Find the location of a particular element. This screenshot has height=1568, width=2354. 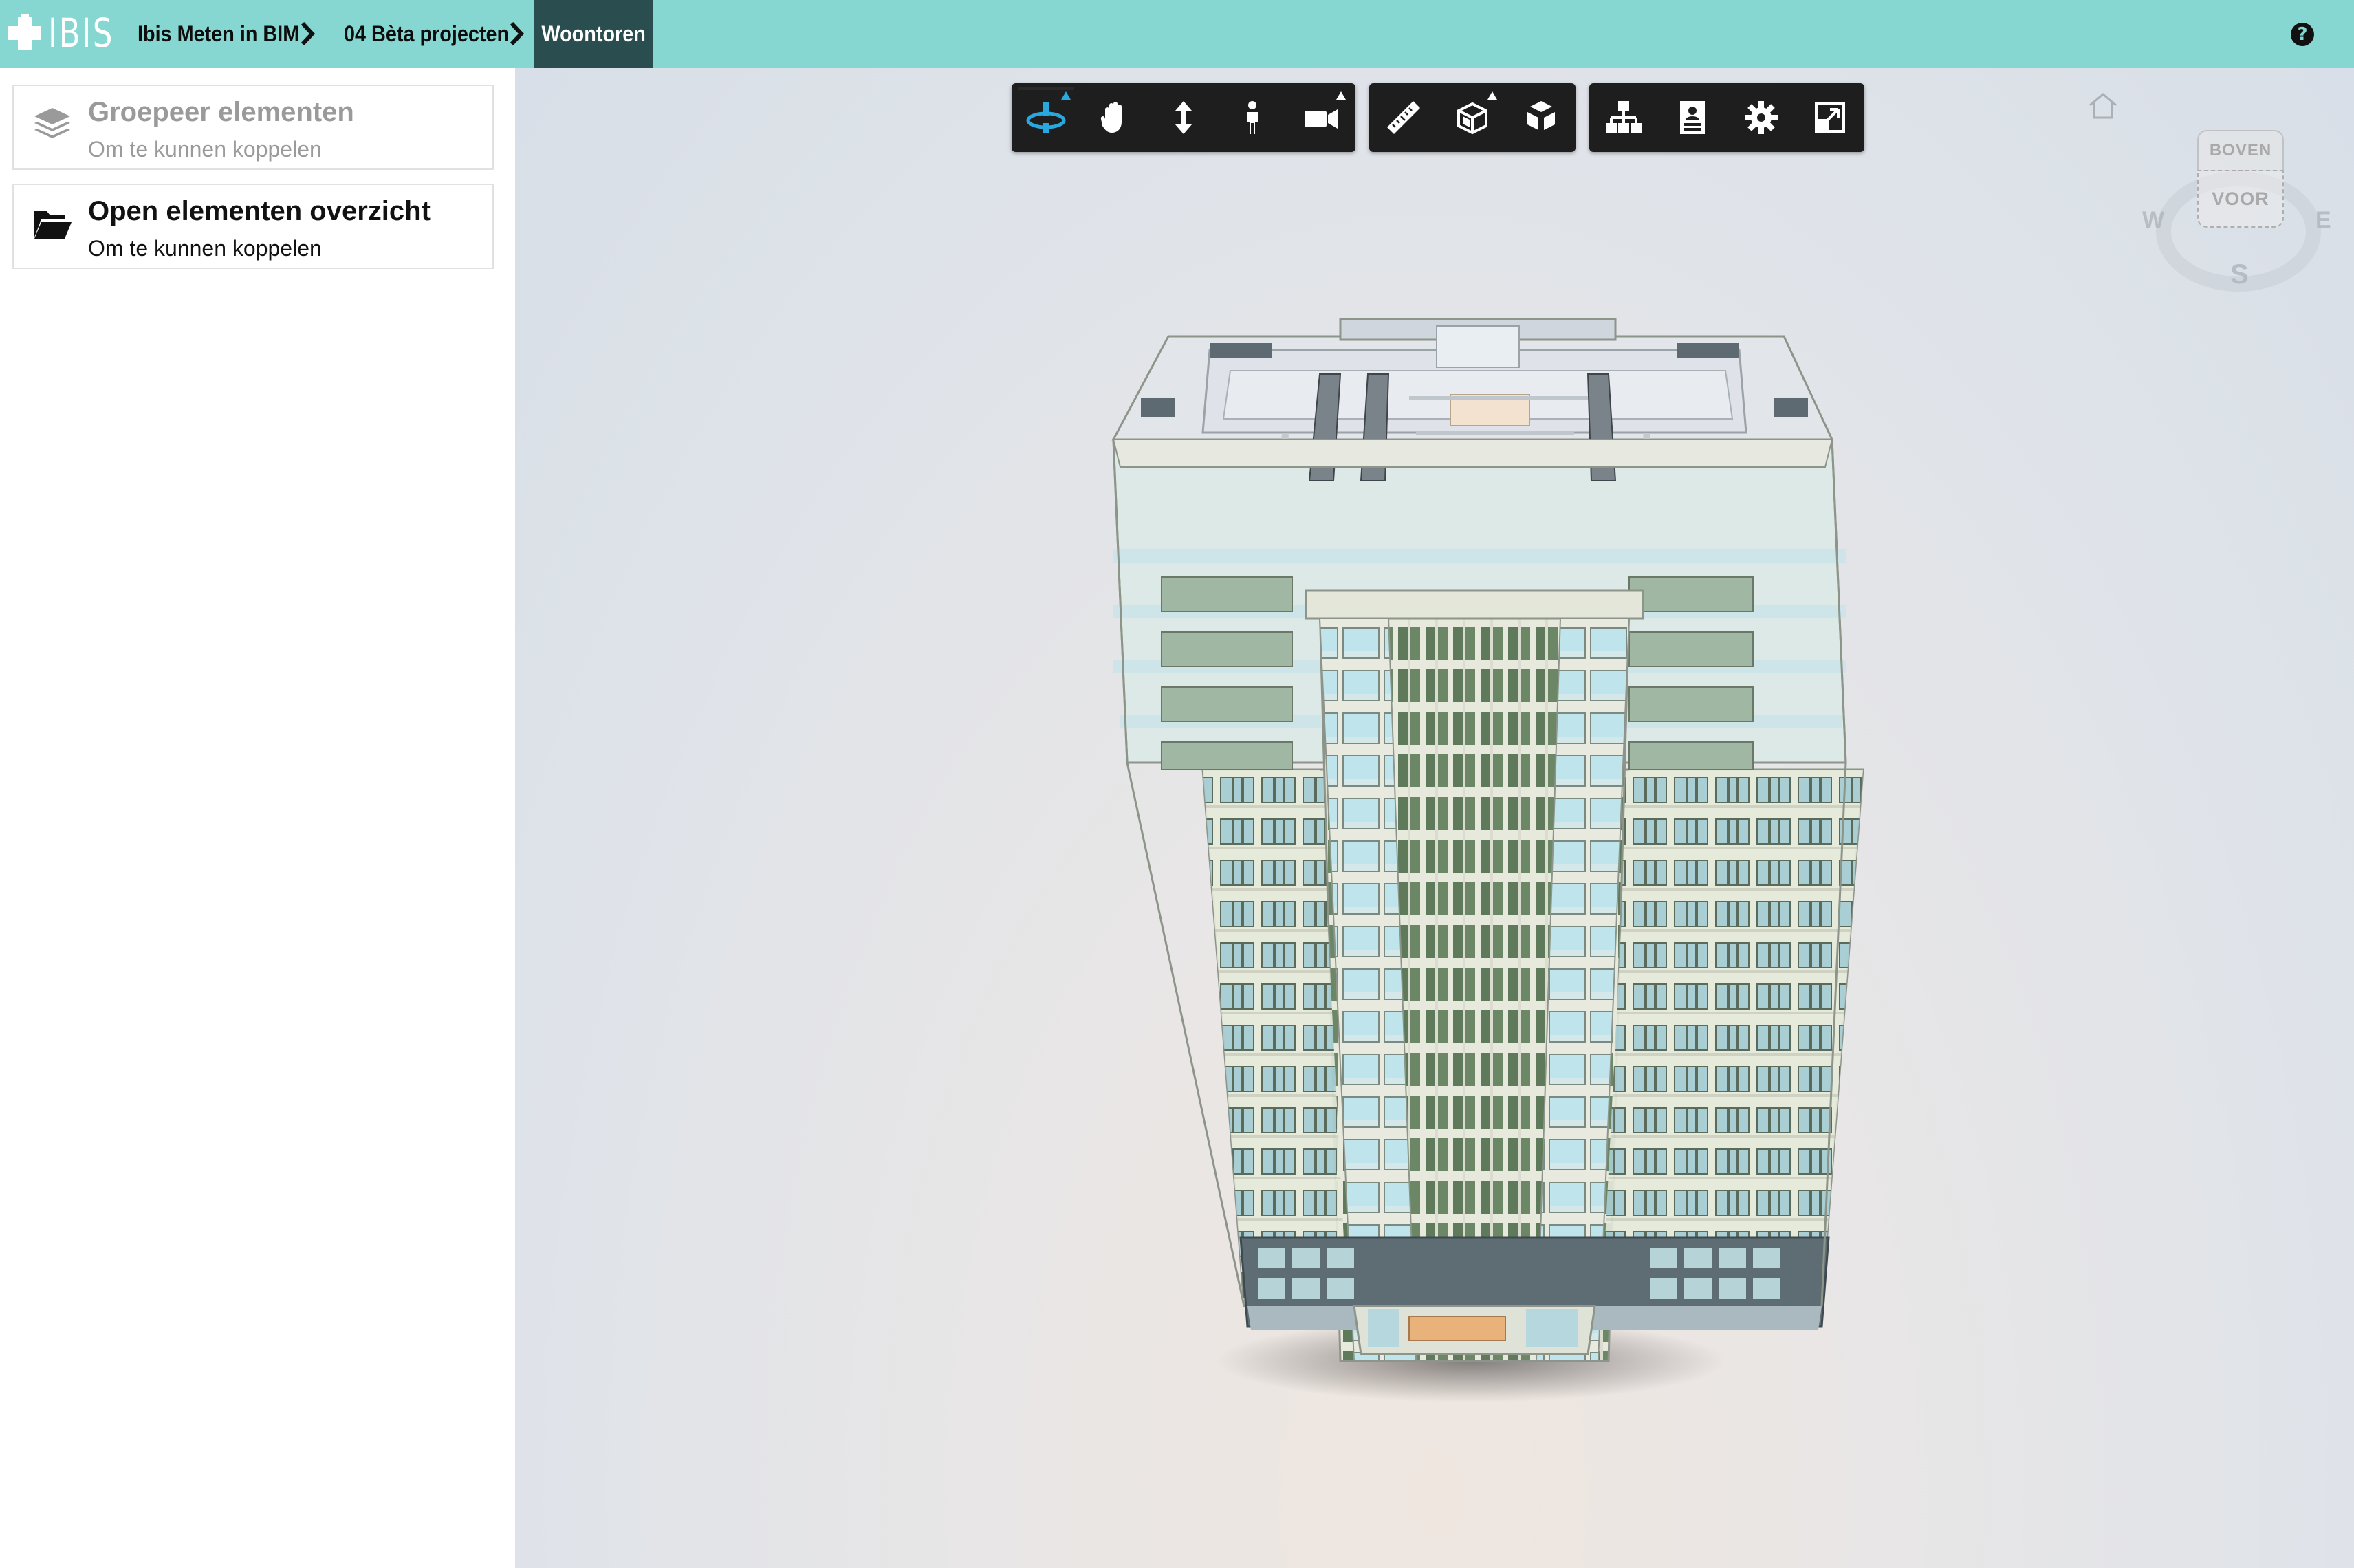

breadcrumb-item-ibis-meten-in-bim: Ibis Meten in BIM is located at coordinates (227, 34).